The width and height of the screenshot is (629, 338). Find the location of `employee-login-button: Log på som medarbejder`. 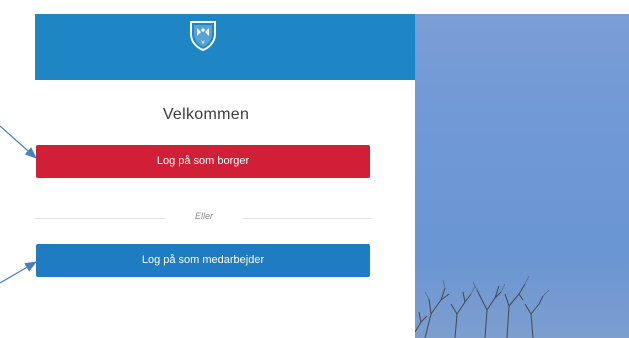

employee-login-button: Log på som medarbejder is located at coordinates (203, 260).